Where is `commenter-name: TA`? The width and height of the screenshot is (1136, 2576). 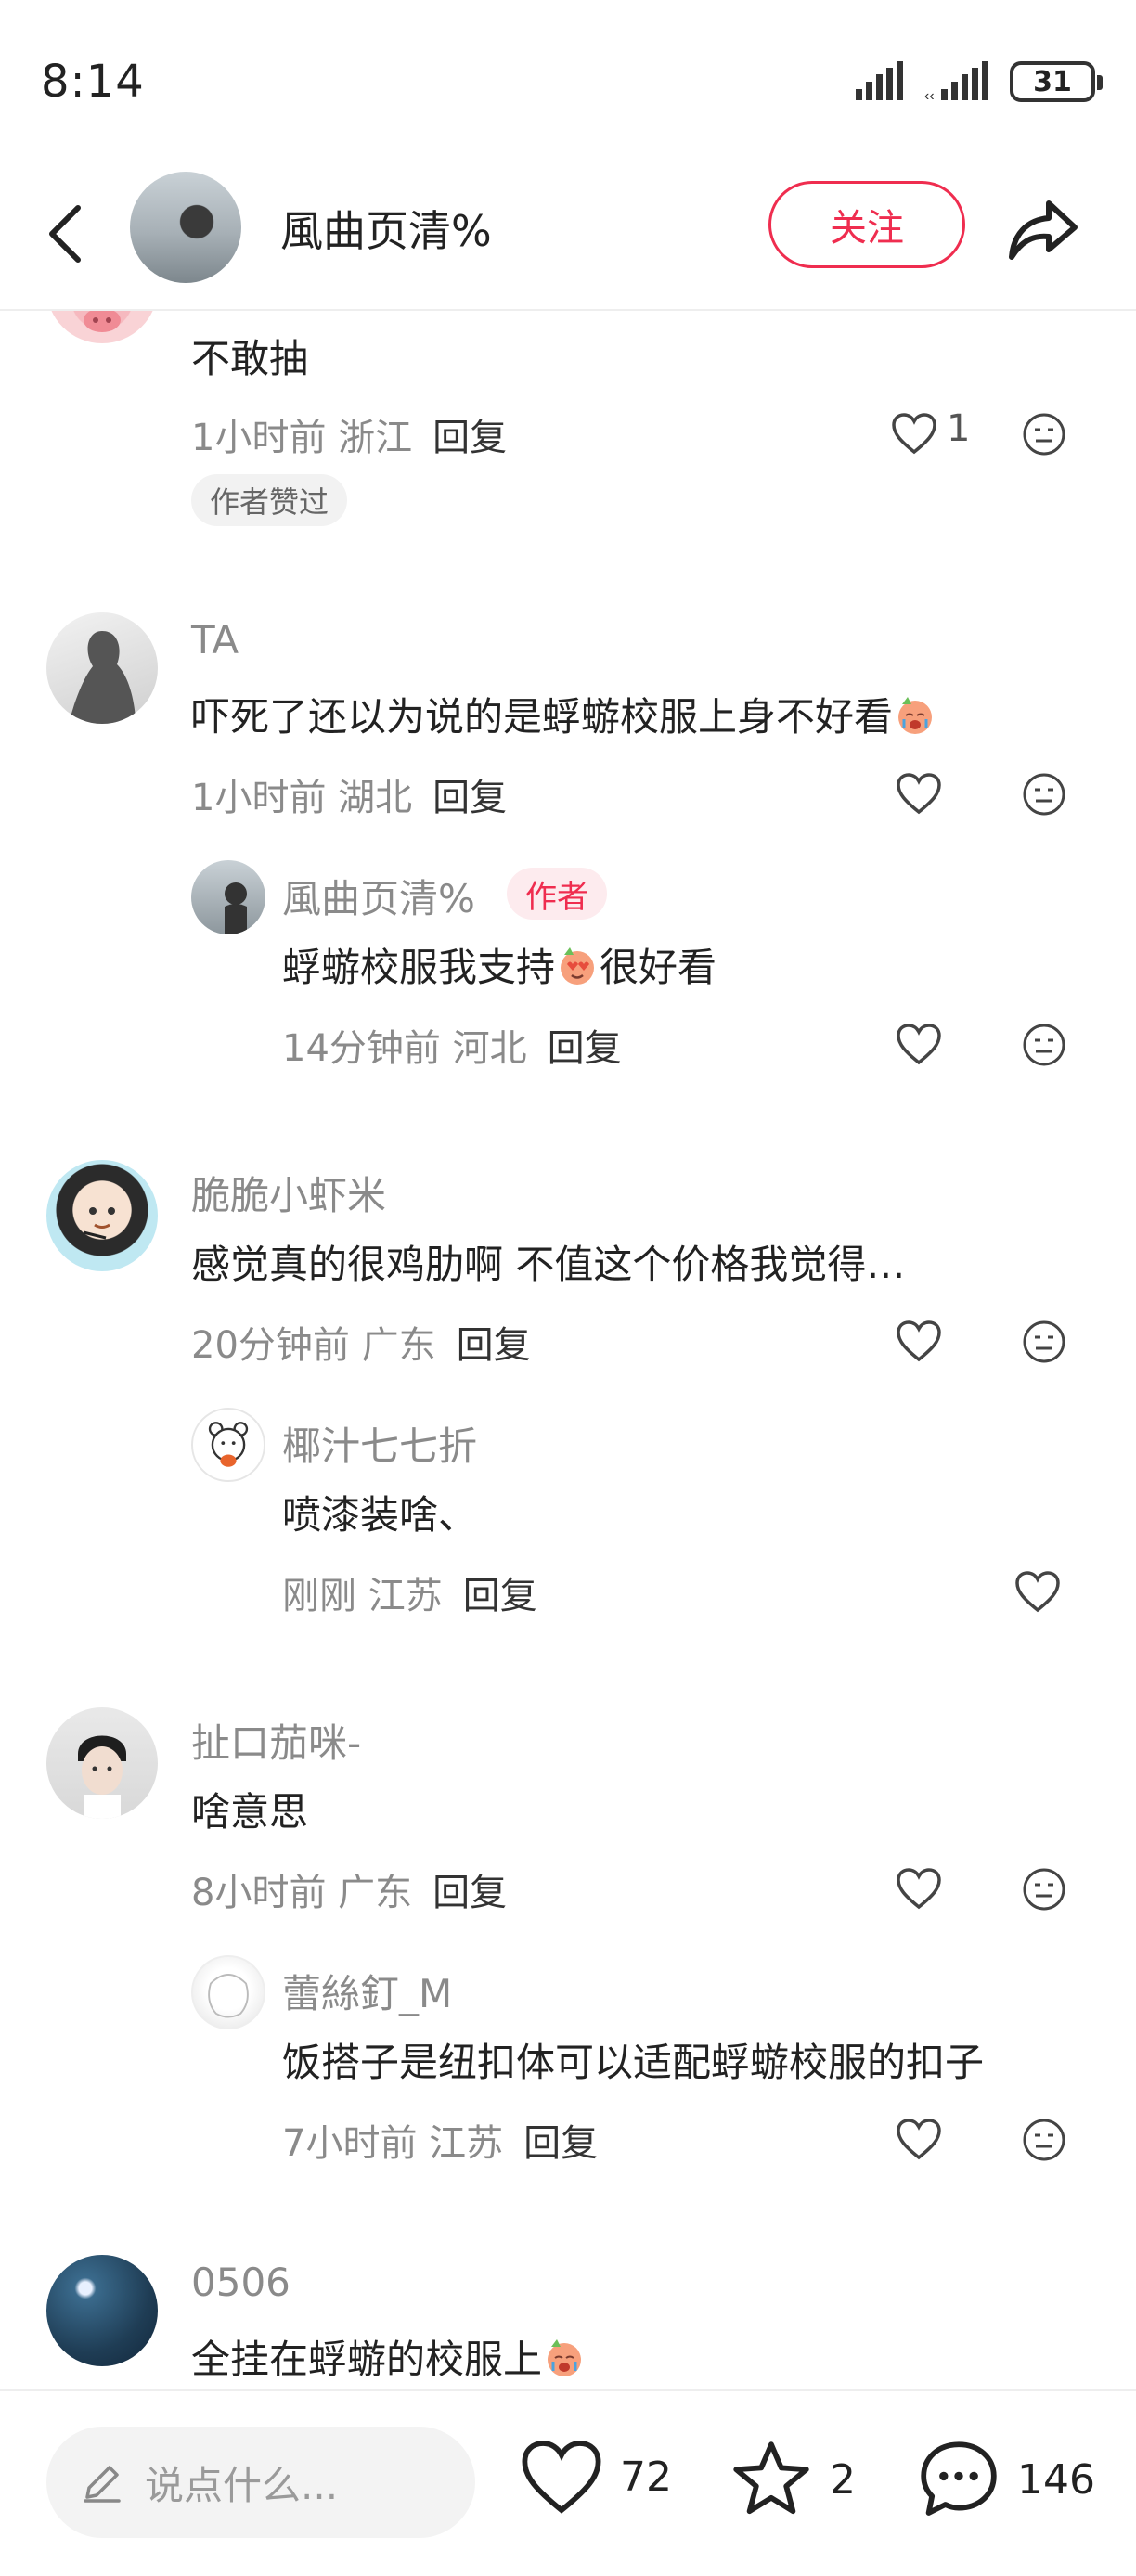 commenter-name: TA is located at coordinates (215, 640).